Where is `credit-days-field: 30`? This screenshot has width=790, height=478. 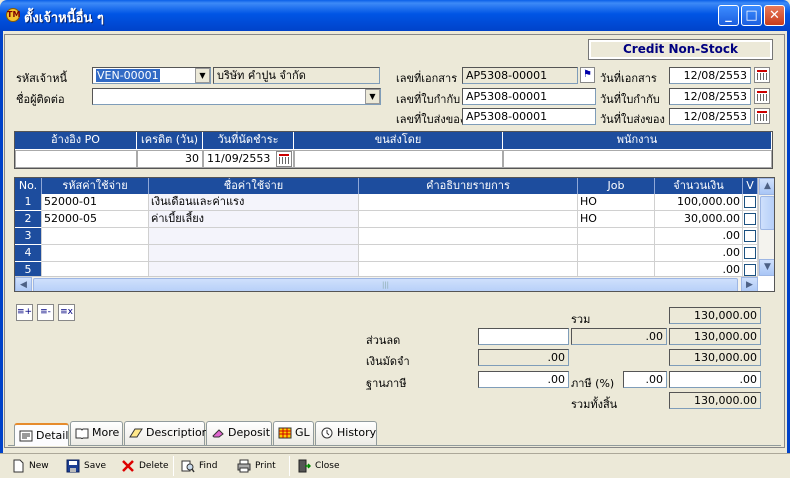
credit-days-field: 30 is located at coordinates (170, 159).